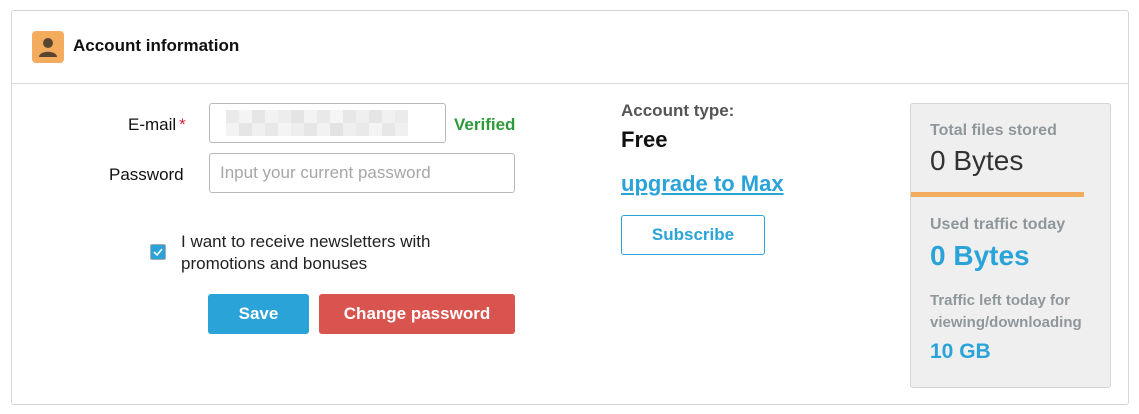  I want to click on email-verified-status: Verified, so click(485, 124).